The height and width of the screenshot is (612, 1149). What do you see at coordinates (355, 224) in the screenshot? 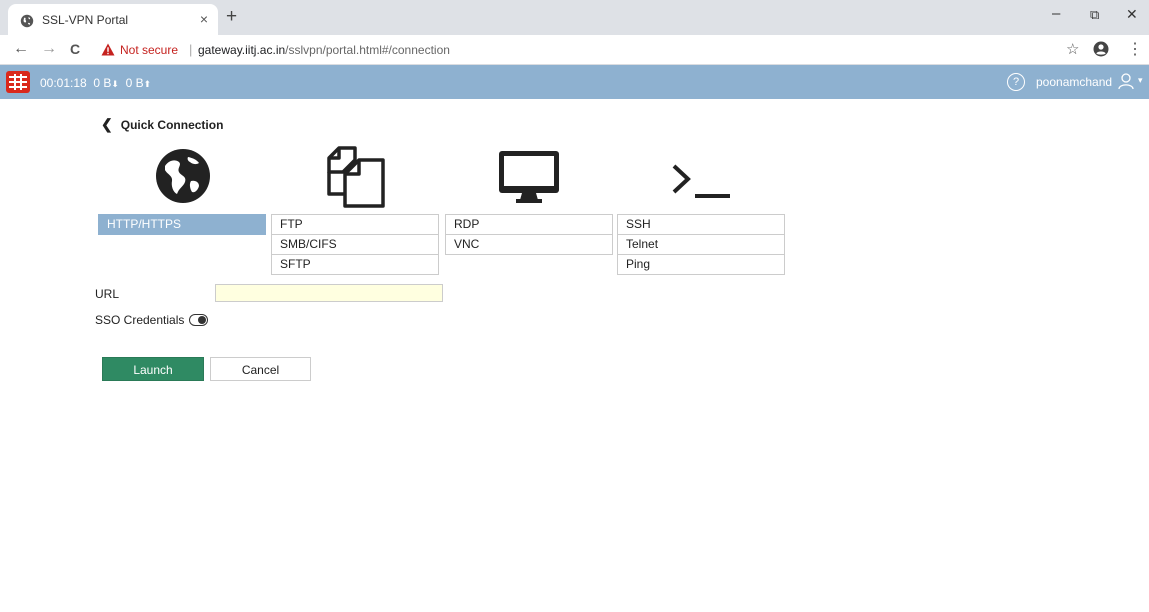
I see `protocol-ftp: FTP` at bounding box center [355, 224].